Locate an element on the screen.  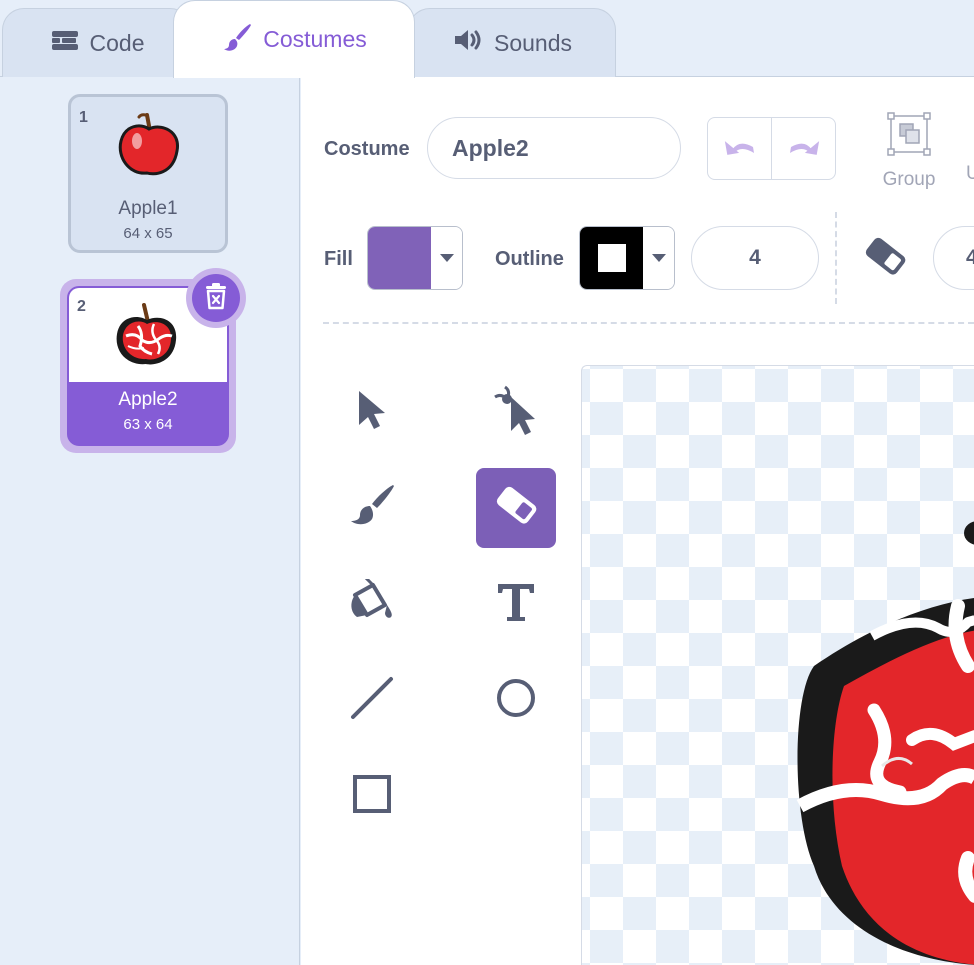
toolbar-divider is located at coordinates (836, 258).